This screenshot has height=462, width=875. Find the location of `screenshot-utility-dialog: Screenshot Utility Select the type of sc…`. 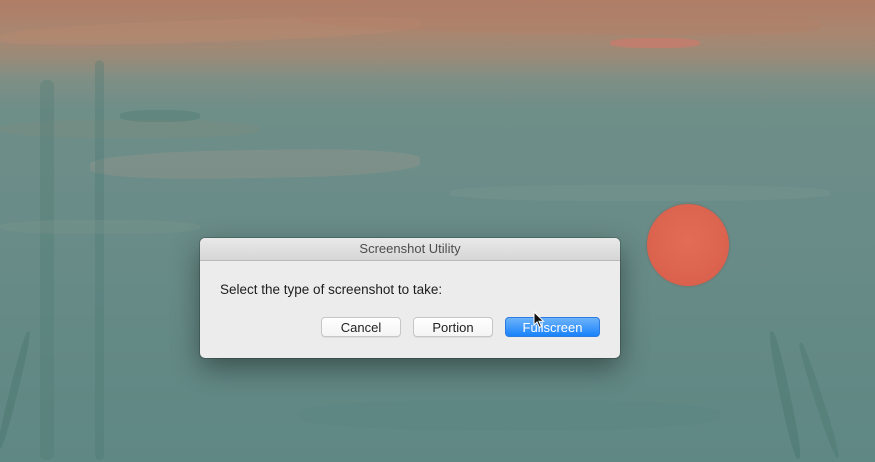

screenshot-utility-dialog: Screenshot Utility Select the type of sc… is located at coordinates (410, 298).